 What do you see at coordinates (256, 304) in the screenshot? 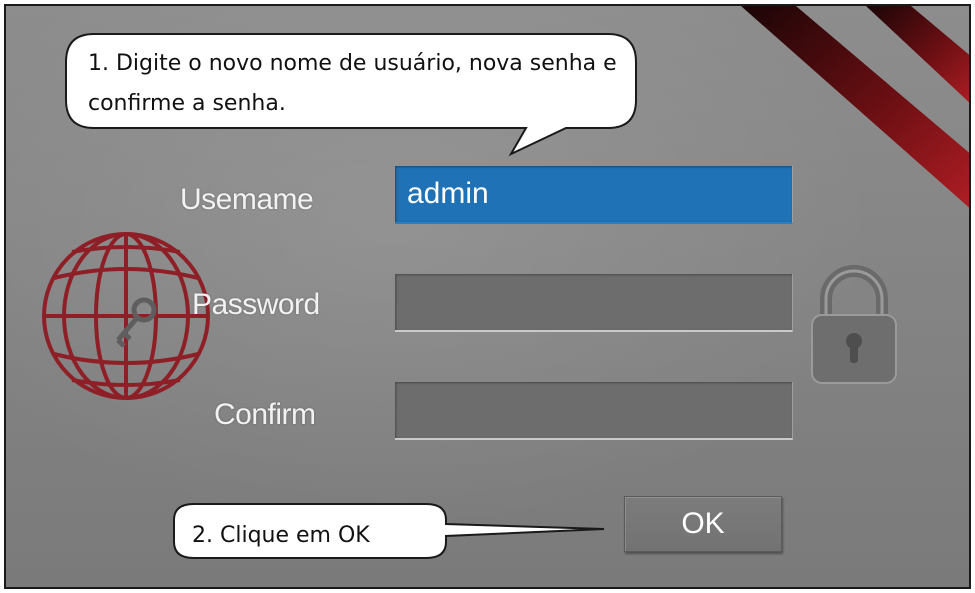
I see `password-label: Password` at bounding box center [256, 304].